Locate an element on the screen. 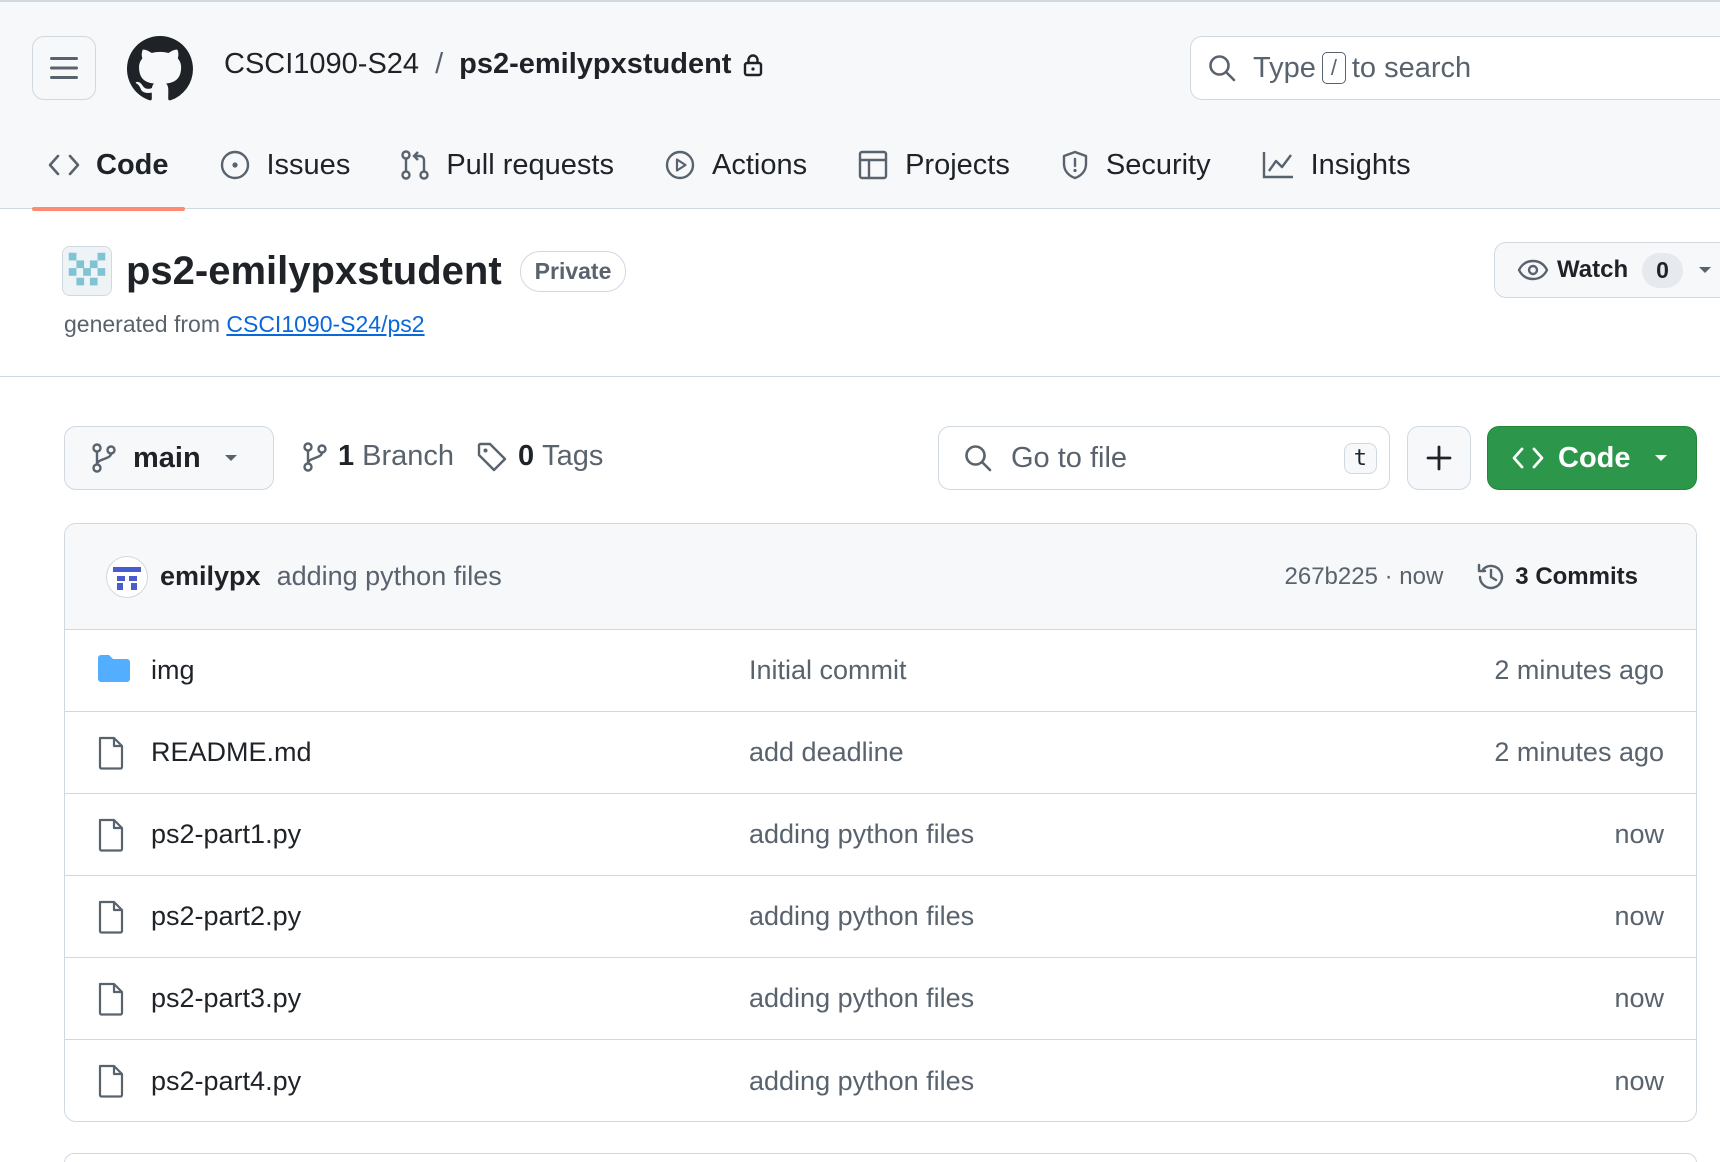 The height and width of the screenshot is (1162, 1720). visibility-badge: Private is located at coordinates (573, 271).